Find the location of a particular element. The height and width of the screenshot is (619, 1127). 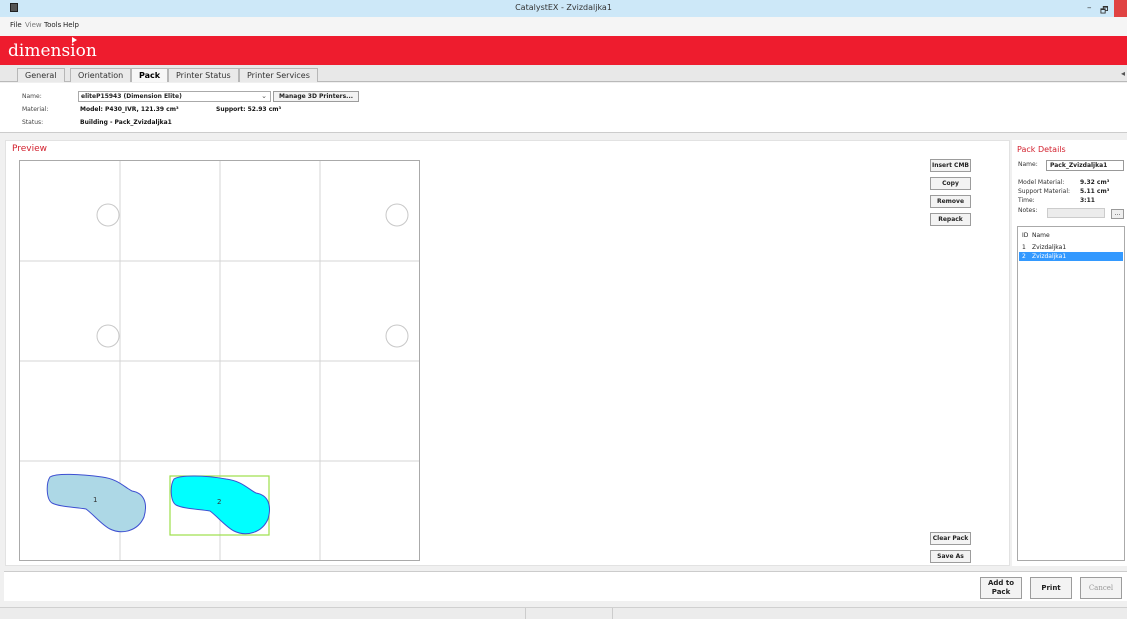

list-item-id: 2 is located at coordinates (1024, 256).